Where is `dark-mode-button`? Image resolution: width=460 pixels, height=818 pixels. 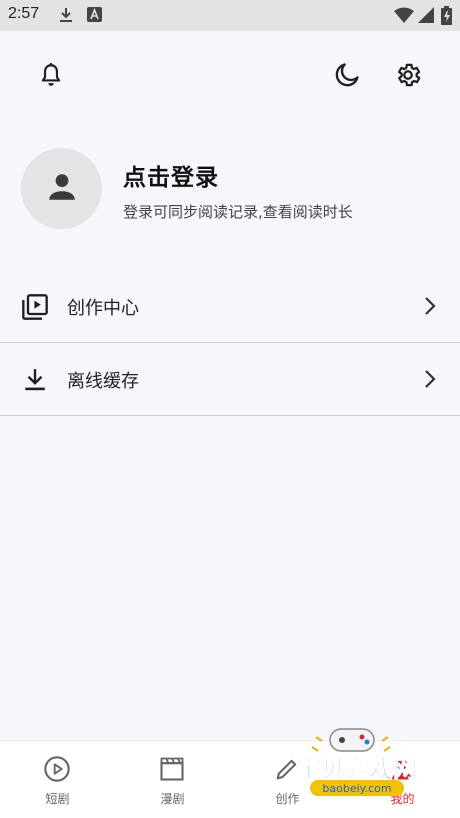
dark-mode-button is located at coordinates (347, 77).